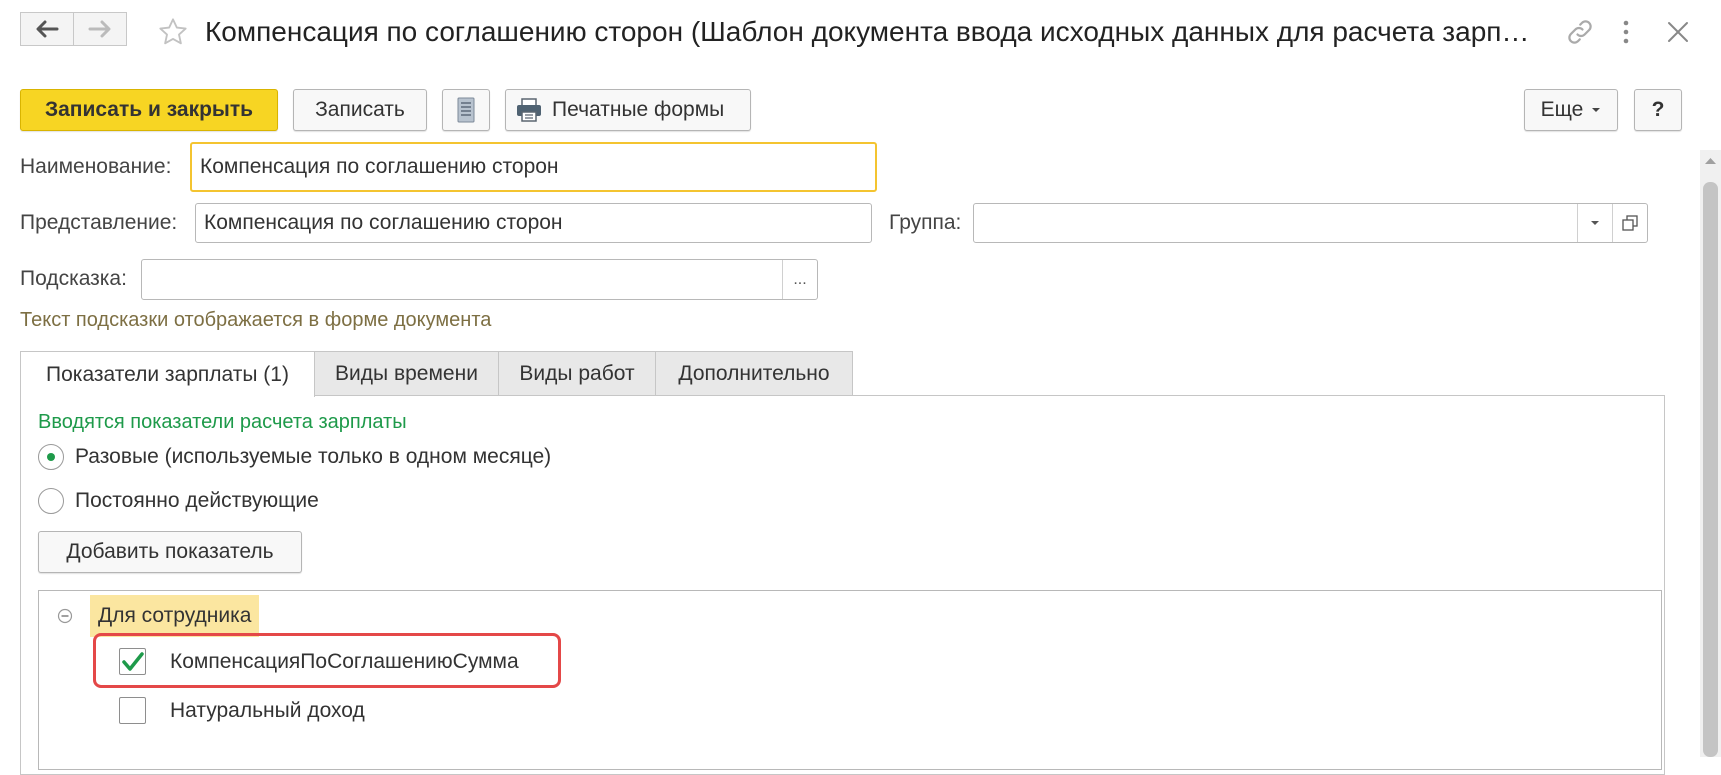 Image resolution: width=1721 pixels, height=775 pixels. I want to click on section-title: Вводятся показатели расчета зарплаты, so click(222, 422).